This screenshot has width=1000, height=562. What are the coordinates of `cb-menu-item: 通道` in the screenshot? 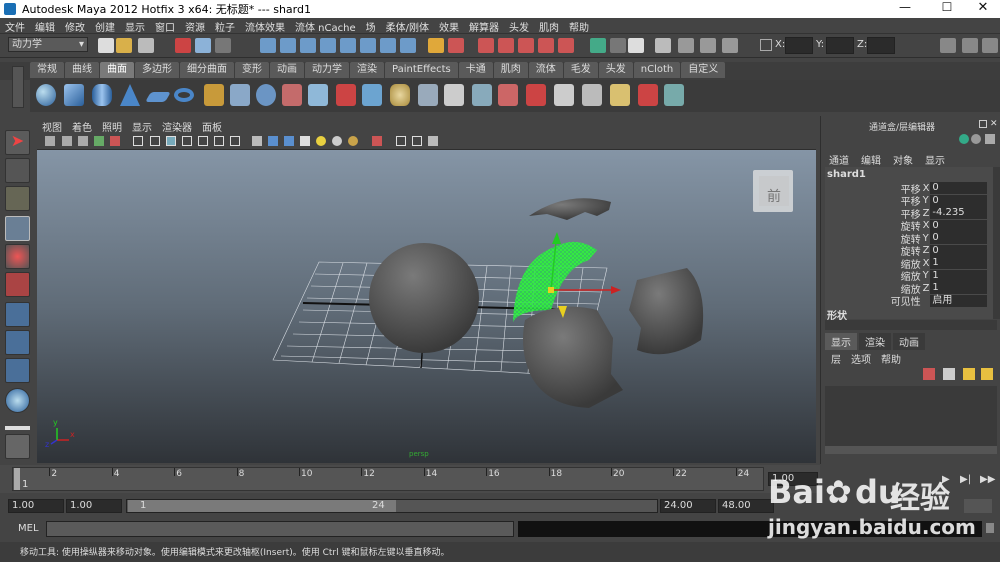 It's located at (839, 159).